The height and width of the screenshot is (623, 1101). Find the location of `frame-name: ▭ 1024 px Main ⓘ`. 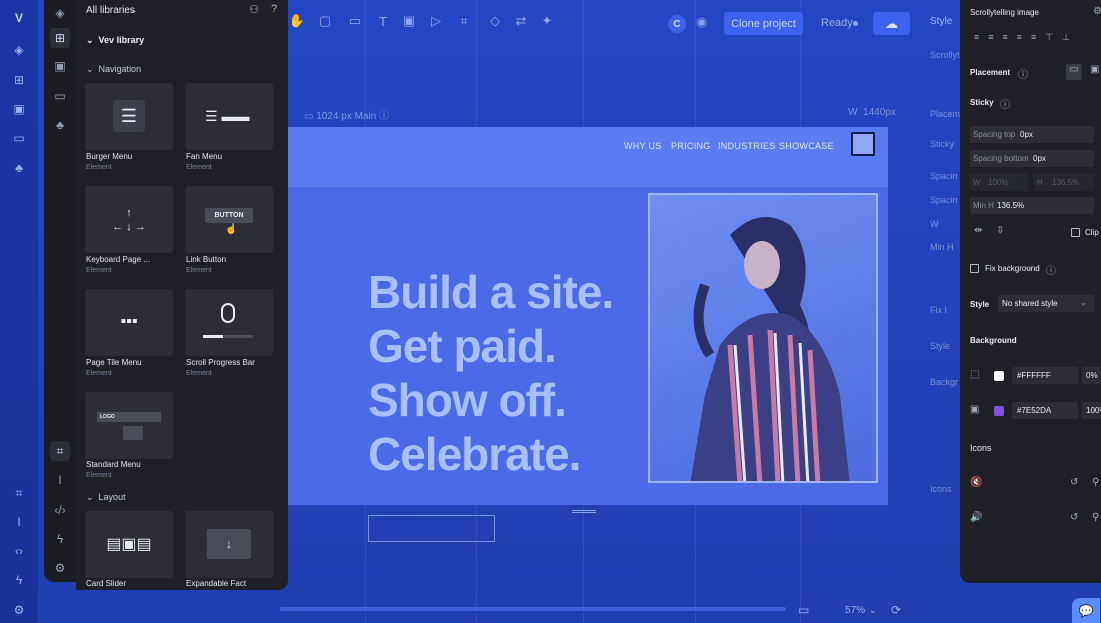

frame-name: ▭ 1024 px Main ⓘ is located at coordinates (346, 114).